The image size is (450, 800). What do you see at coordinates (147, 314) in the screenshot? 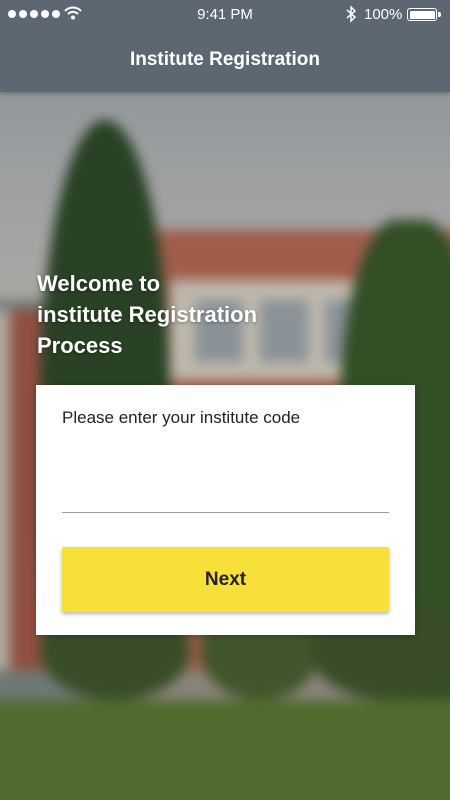
I see `welcome-line-2: institute Registration` at bounding box center [147, 314].